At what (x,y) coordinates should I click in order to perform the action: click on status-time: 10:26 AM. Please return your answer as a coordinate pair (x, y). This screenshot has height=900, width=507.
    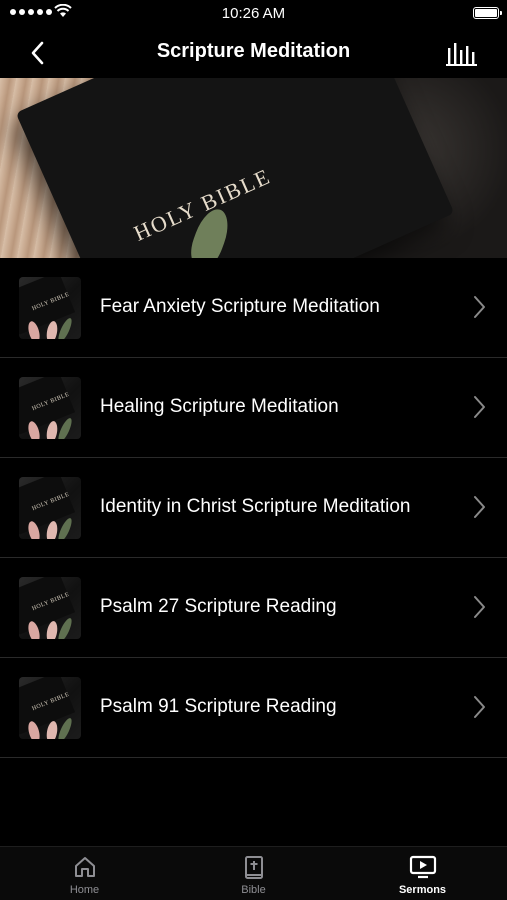
    Looking at the image, I should click on (253, 13).